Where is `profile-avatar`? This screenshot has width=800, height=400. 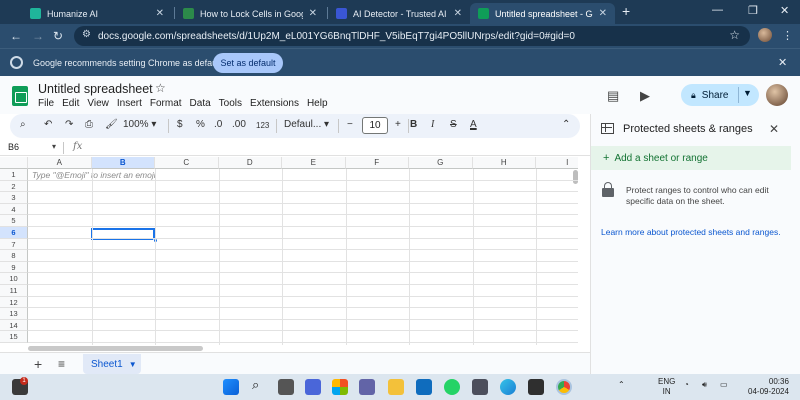
profile-avatar is located at coordinates (765, 35).